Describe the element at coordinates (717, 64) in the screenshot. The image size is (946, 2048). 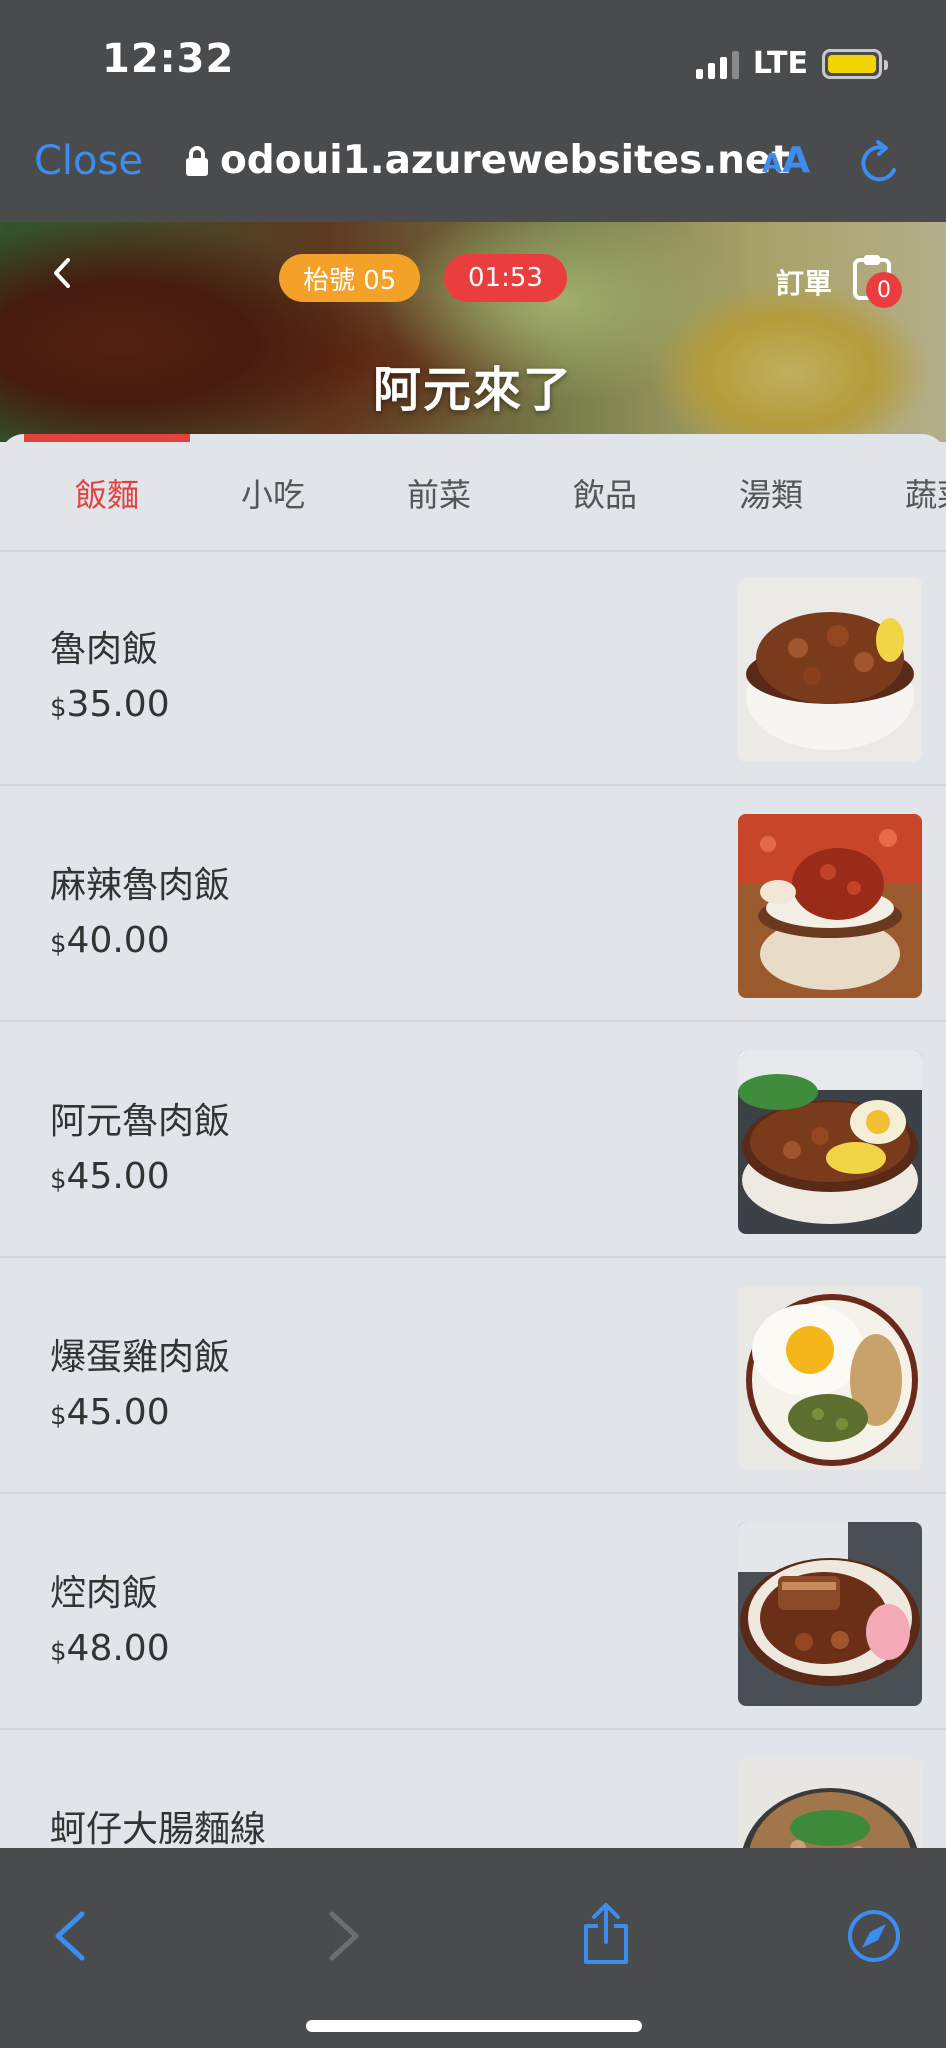
I see `signal-icon` at that location.